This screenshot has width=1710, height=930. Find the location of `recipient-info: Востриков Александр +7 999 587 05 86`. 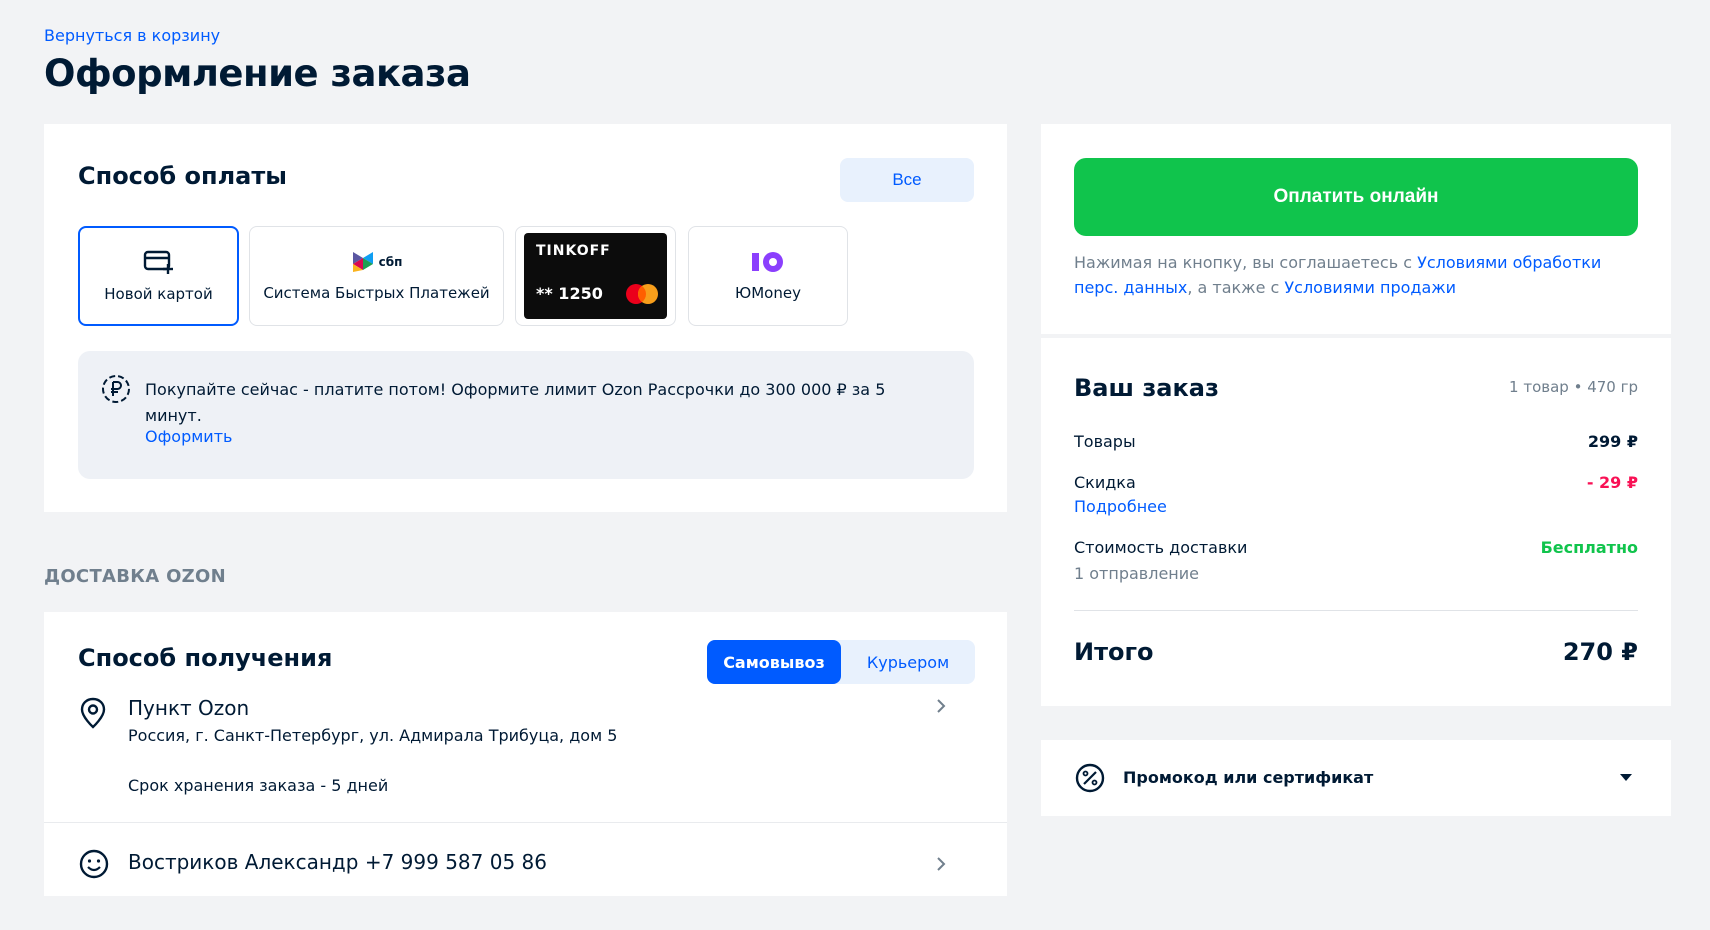

recipient-info: Востриков Александр +7 999 587 05 86 is located at coordinates (337, 862).